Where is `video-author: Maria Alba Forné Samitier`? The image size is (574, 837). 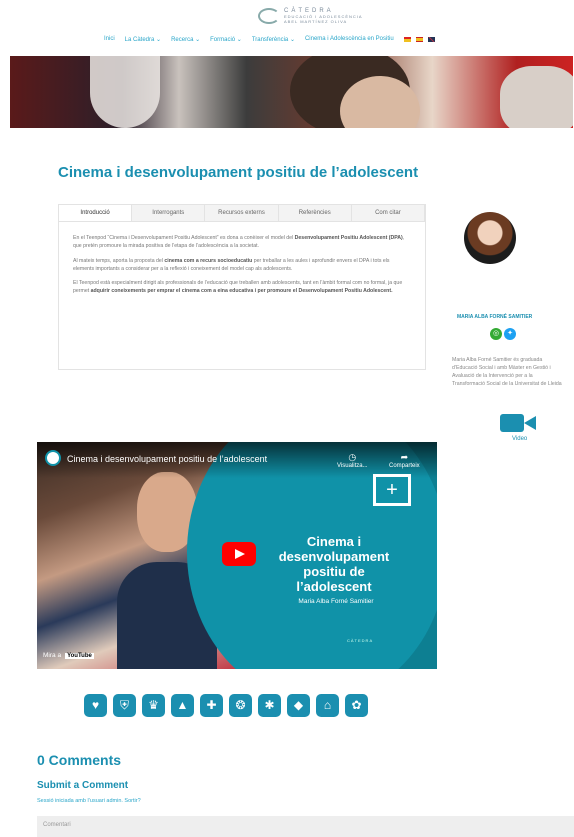
video-author: Maria Alba Forné Samitier is located at coordinates (336, 601).